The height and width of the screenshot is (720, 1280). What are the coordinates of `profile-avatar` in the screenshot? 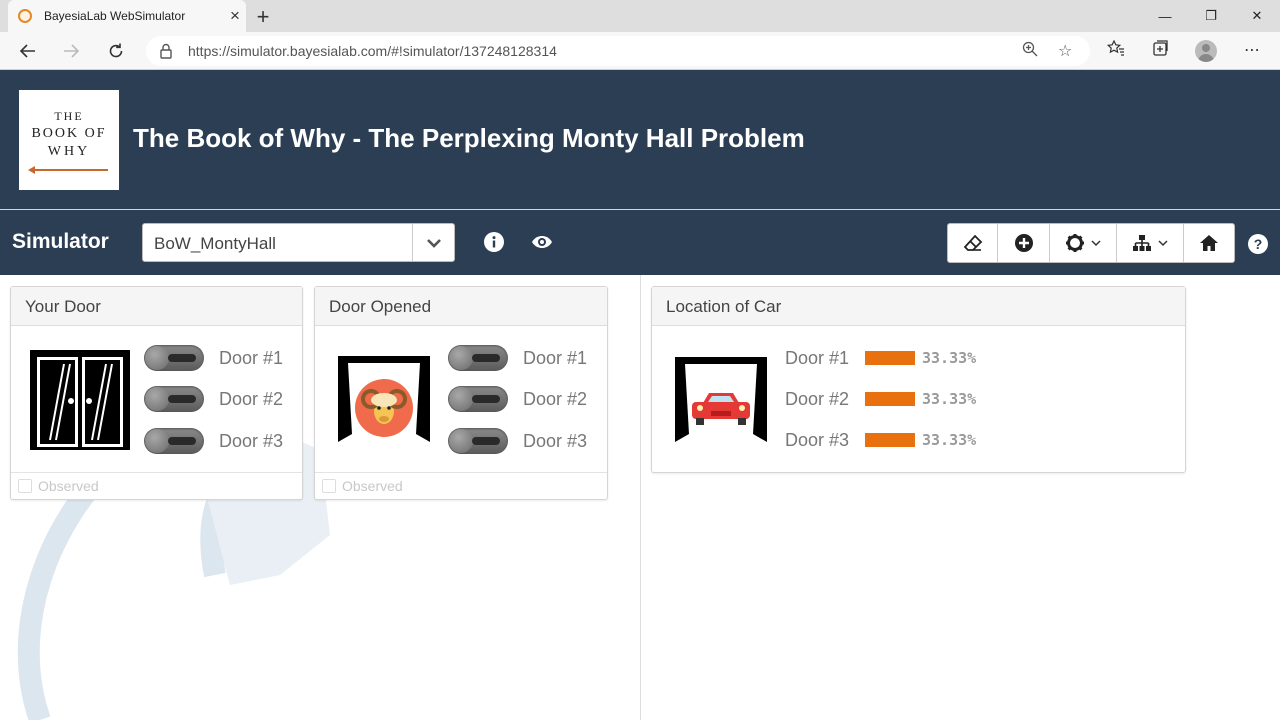 It's located at (1206, 51).